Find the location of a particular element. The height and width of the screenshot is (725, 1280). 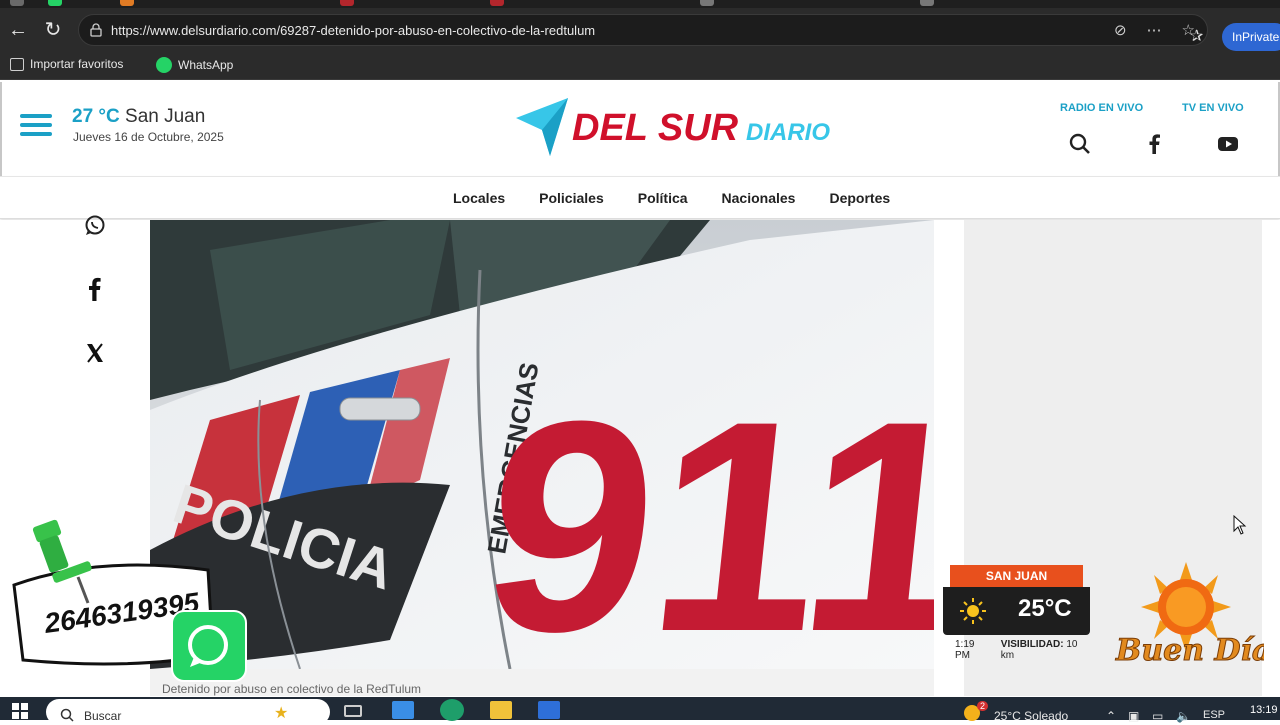

tv-en-vivo-link: TV EN VIVO is located at coordinates (1213, 108).